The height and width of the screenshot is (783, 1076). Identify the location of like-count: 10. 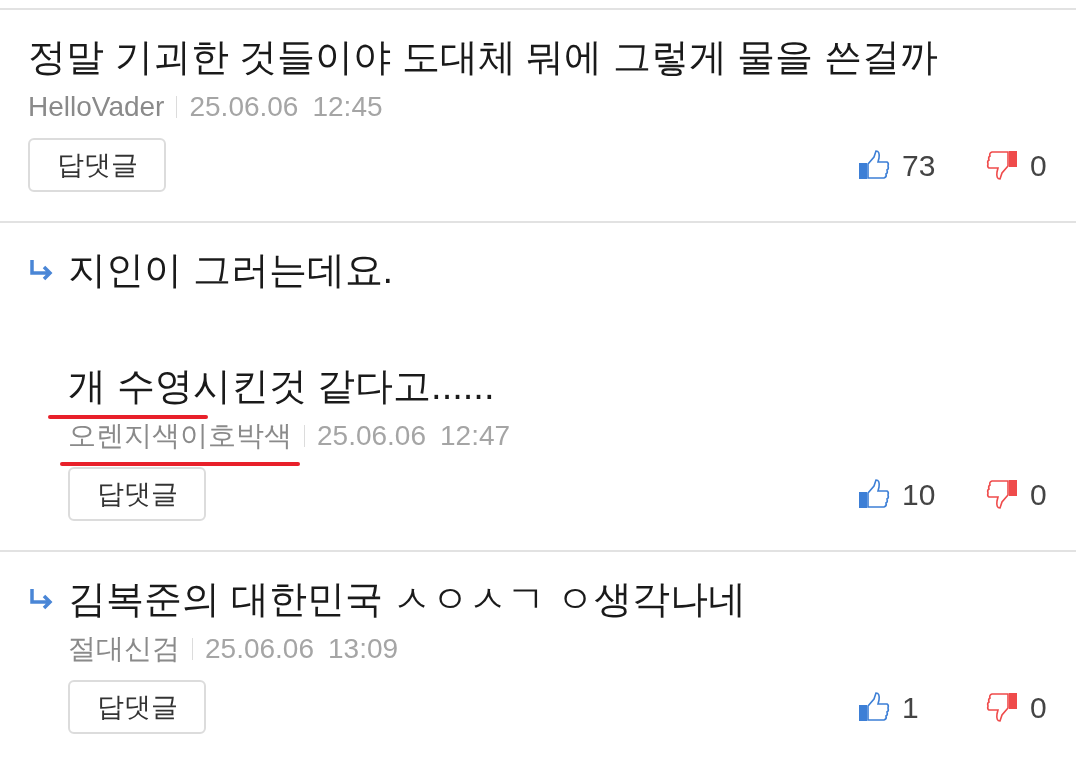
(919, 494).